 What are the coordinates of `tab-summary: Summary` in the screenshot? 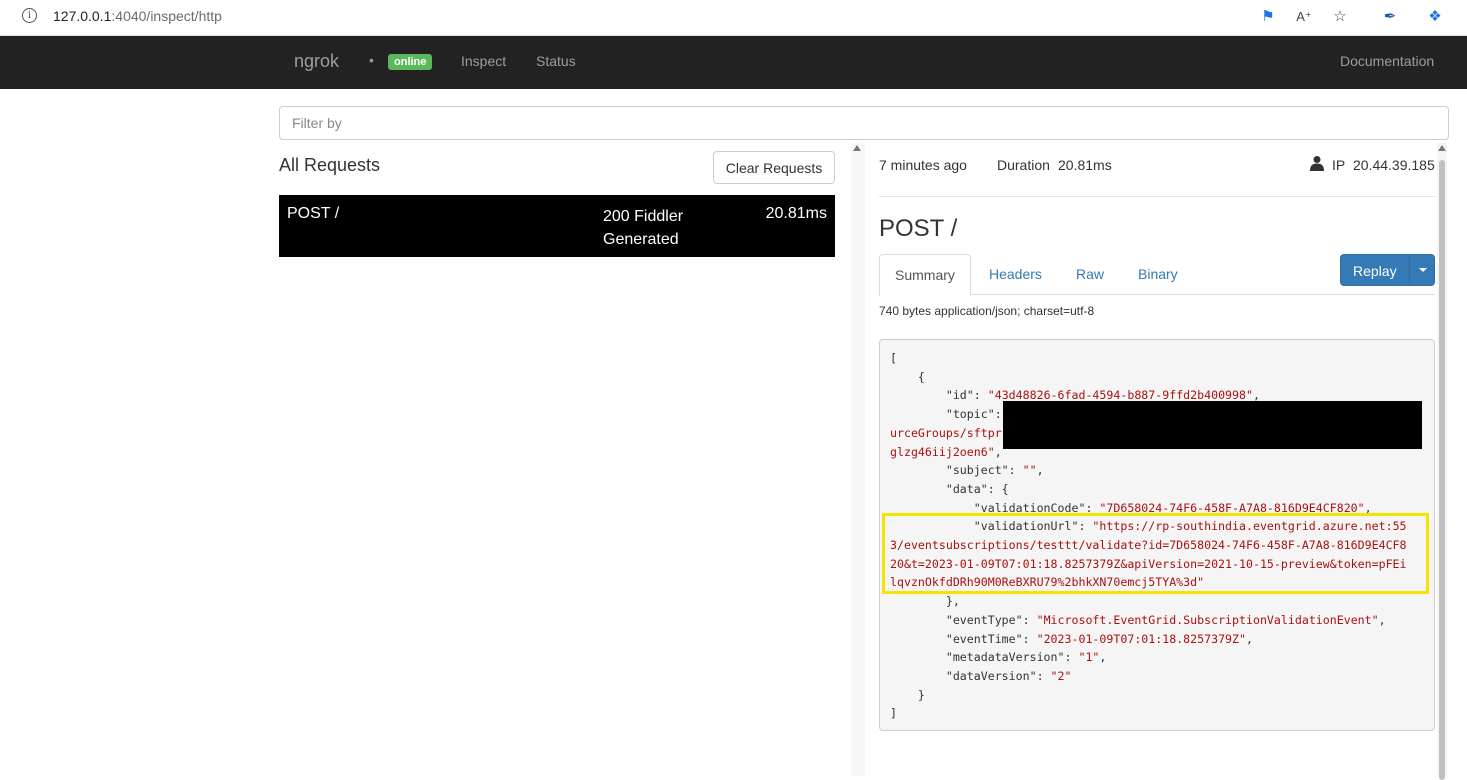 It's located at (925, 275).